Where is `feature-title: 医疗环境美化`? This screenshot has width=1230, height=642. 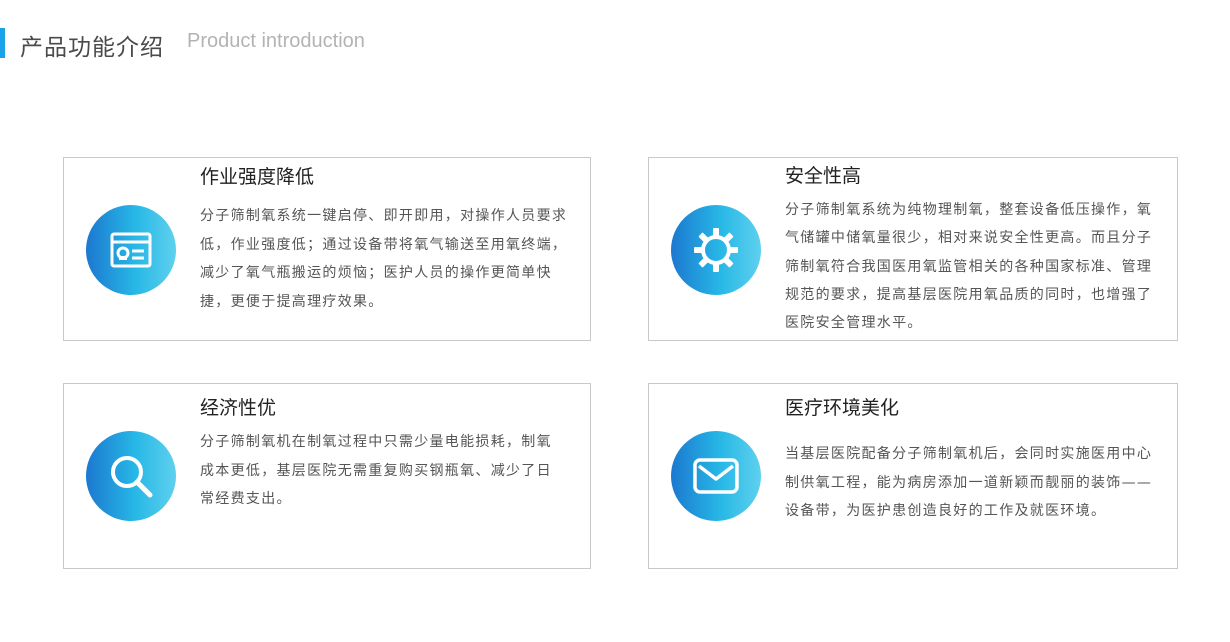
feature-title: 医疗环境美化 is located at coordinates (842, 408).